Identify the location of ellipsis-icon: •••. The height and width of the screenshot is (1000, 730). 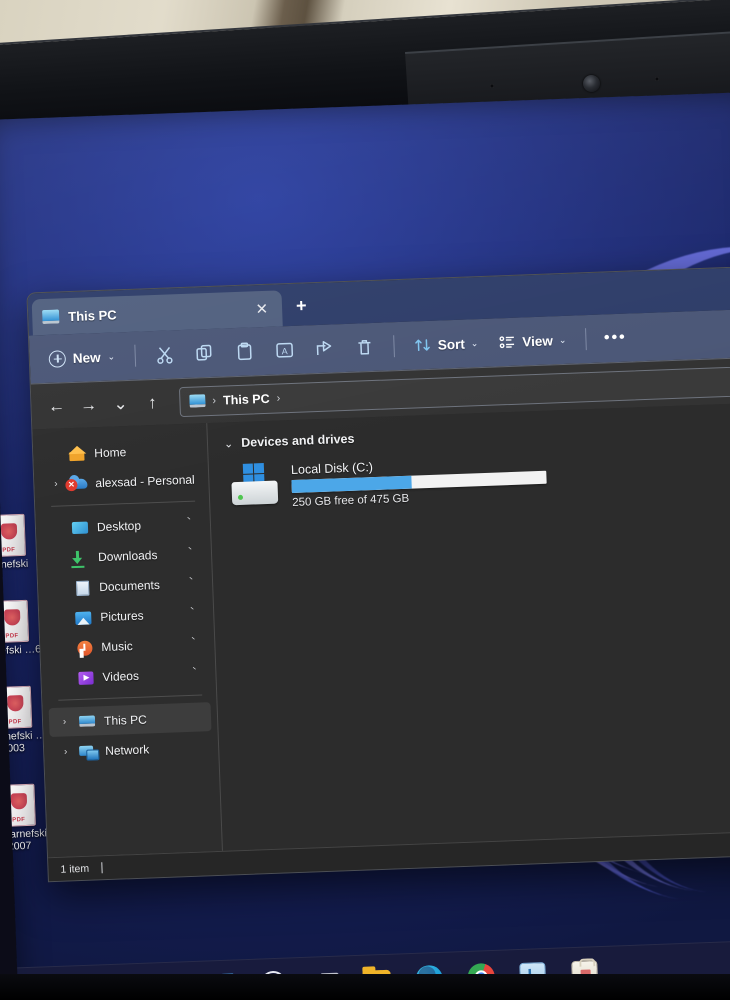
(615, 337).